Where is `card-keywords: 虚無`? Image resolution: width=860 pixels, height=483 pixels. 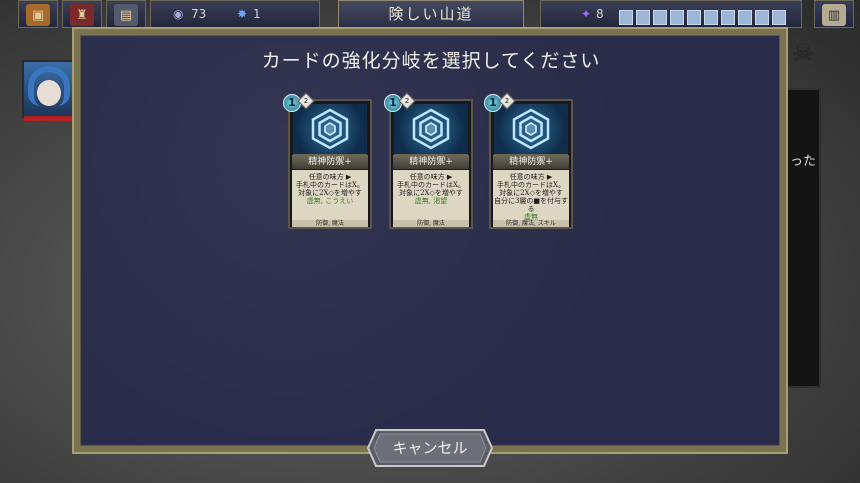
card-keywords: 虚無 is located at coordinates (531, 216).